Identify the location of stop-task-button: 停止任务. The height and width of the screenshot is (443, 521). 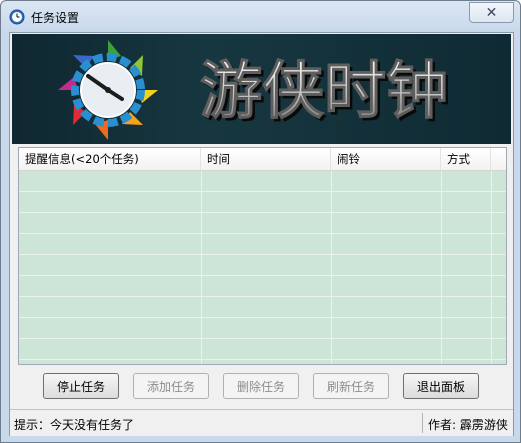
(81, 386).